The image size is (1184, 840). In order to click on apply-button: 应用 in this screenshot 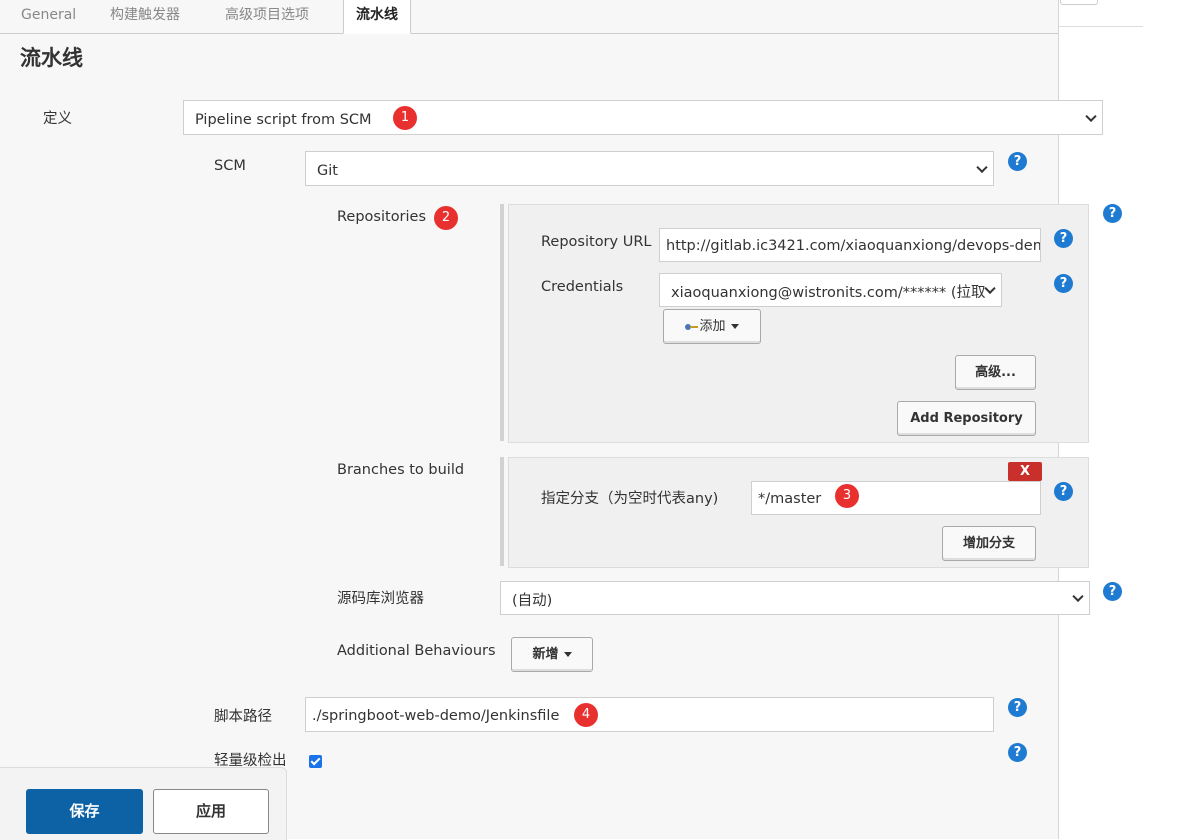, I will do `click(211, 811)`.